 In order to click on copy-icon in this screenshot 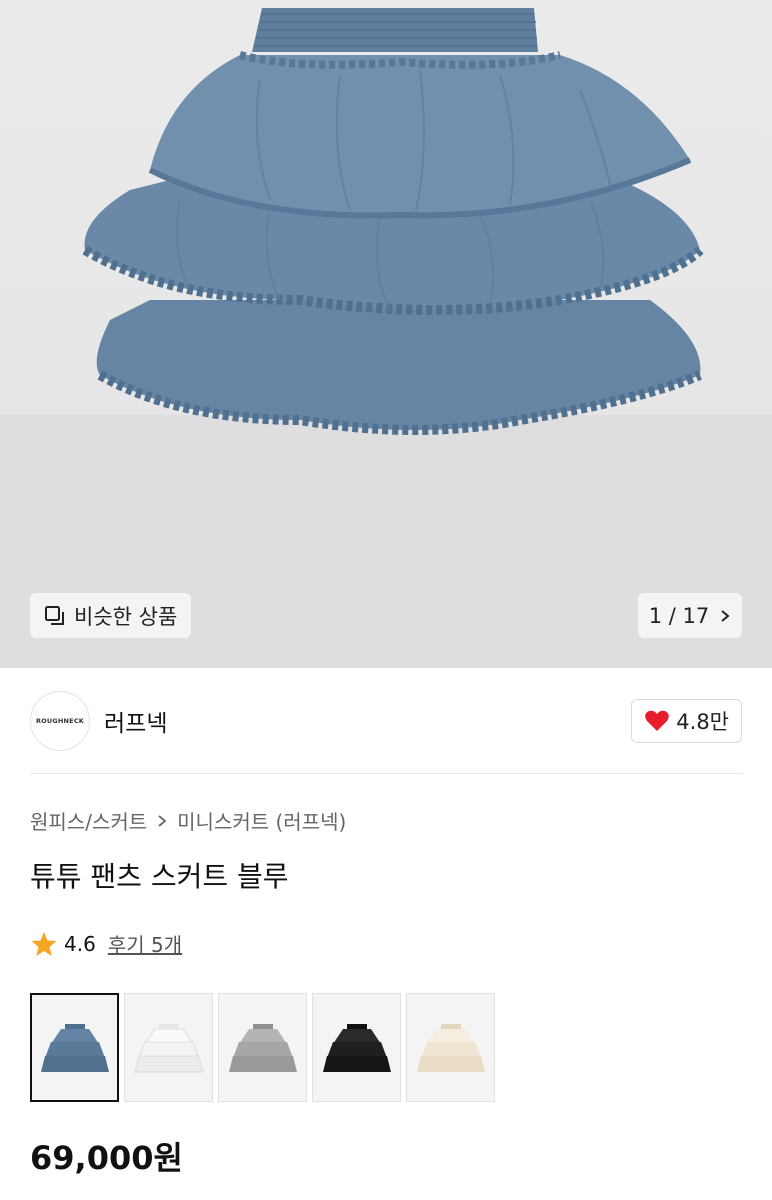, I will do `click(54, 615)`.